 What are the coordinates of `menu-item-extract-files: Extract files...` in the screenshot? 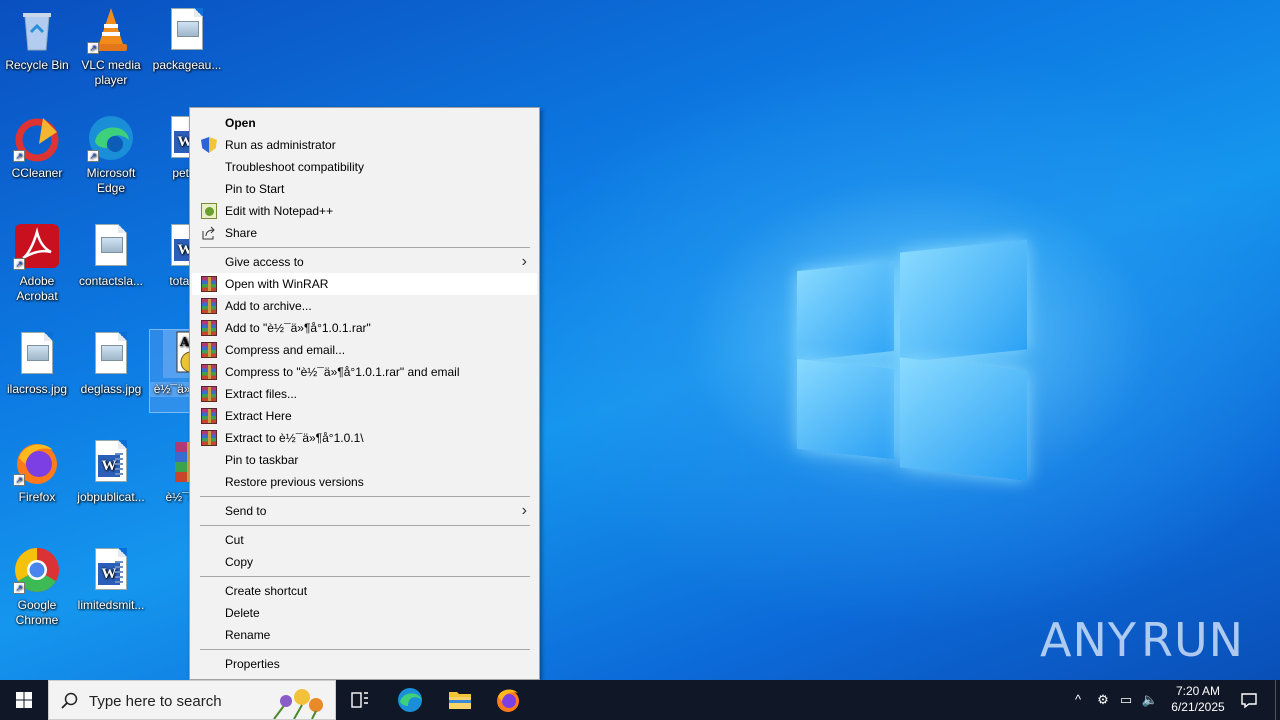 It's located at (364, 394).